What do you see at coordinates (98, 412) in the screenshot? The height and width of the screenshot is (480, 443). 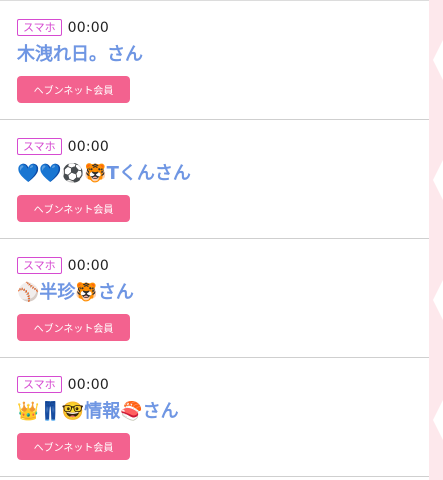 I see `visitor-name: 👑👖🤓情報🍣さん` at bounding box center [98, 412].